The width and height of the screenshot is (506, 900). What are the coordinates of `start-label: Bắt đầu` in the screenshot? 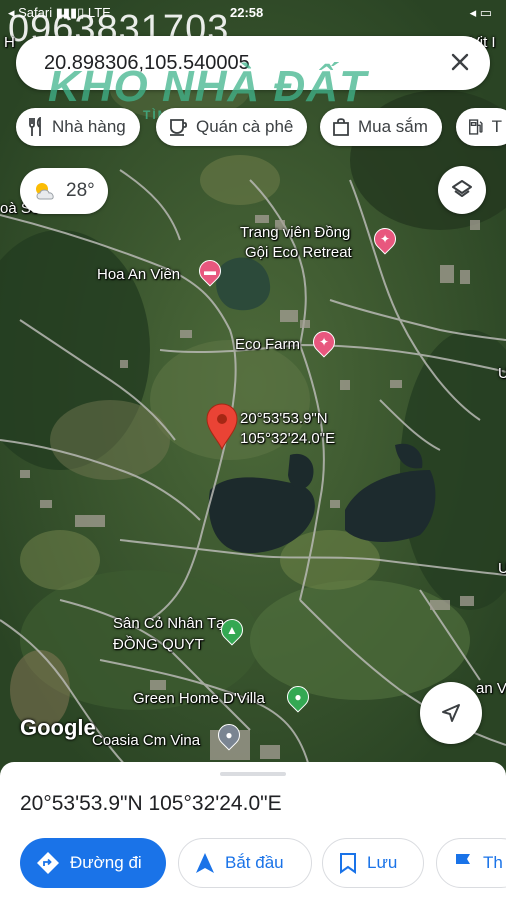 It's located at (254, 862).